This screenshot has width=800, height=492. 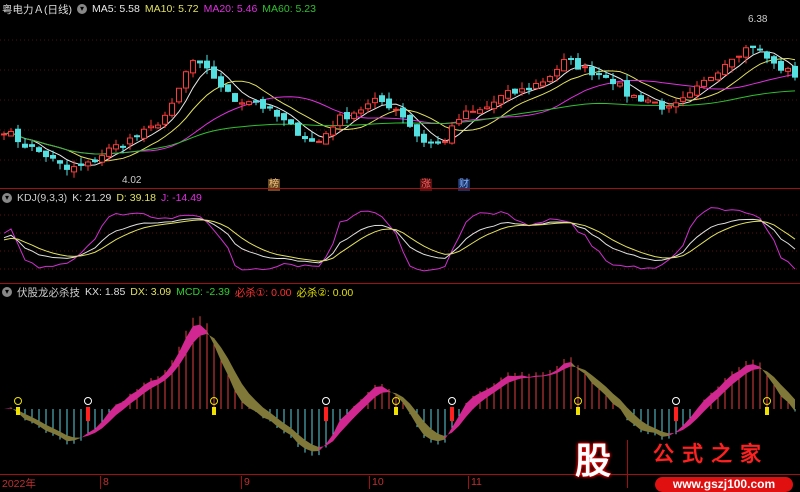 What do you see at coordinates (724, 484) in the screenshot?
I see `logo-url: www.gszj100.com` at bounding box center [724, 484].